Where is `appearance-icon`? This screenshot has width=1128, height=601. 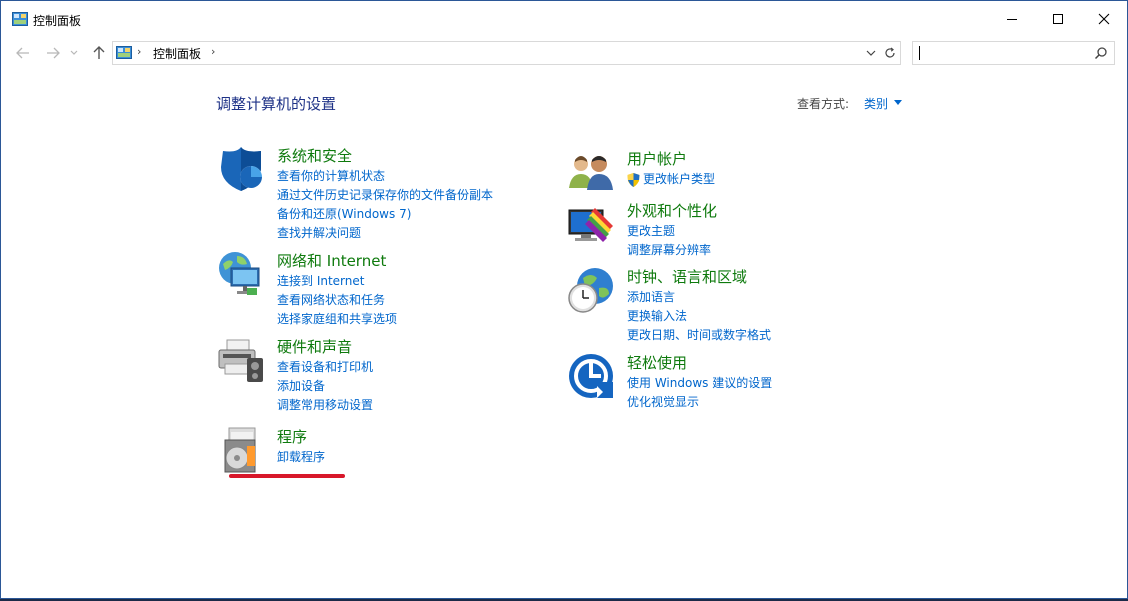
appearance-icon is located at coordinates (591, 224).